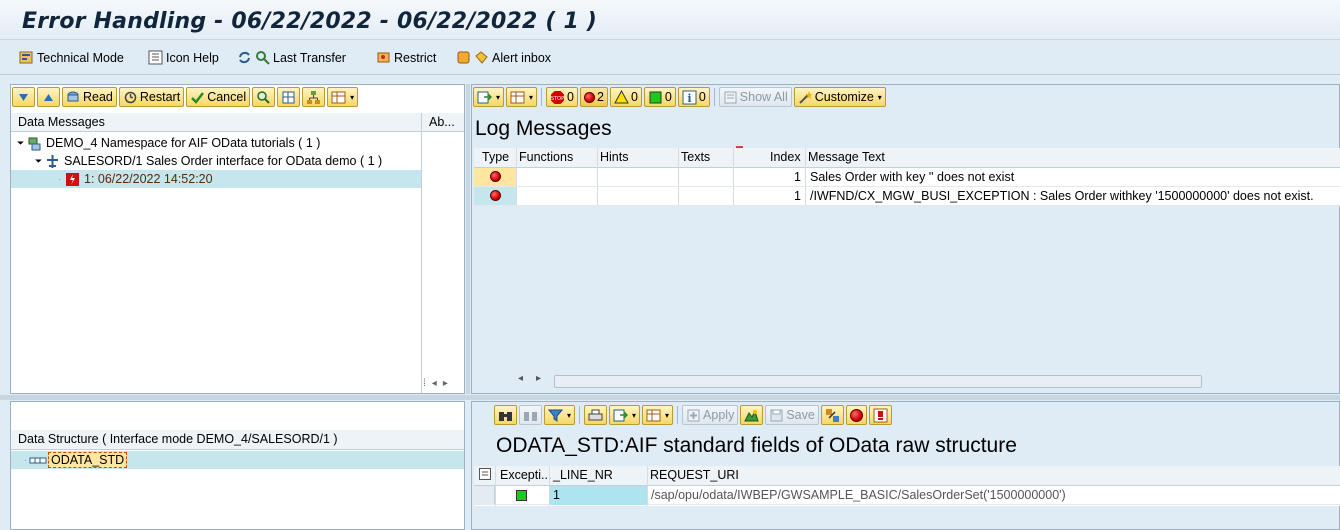 Image resolution: width=1340 pixels, height=530 pixels. What do you see at coordinates (695, 157) in the screenshot?
I see `texts-column: Texts` at bounding box center [695, 157].